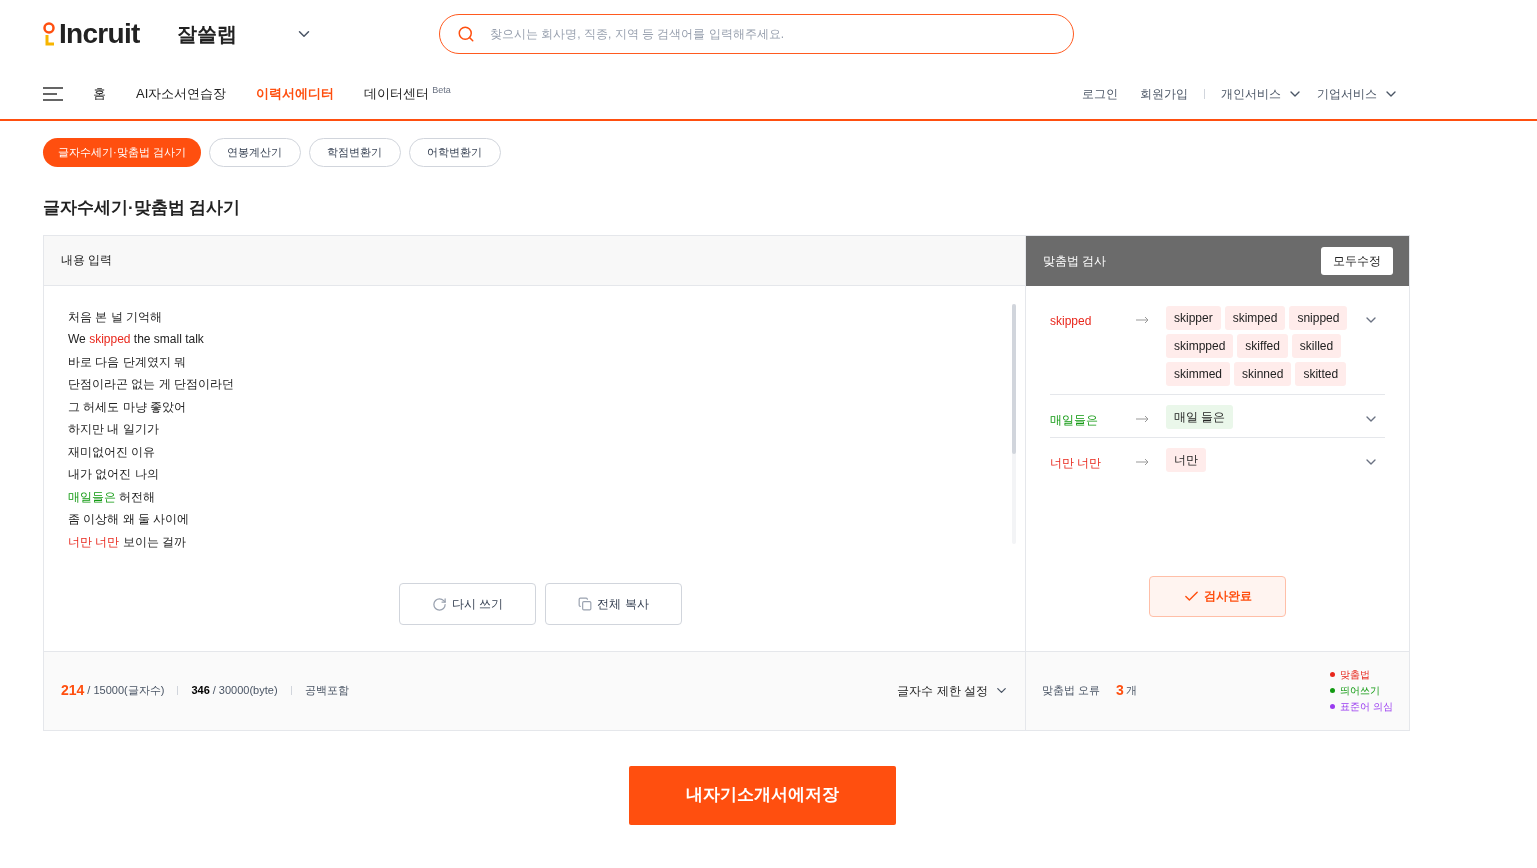 Image resolution: width=1537 pixels, height=868 pixels. Describe the element at coordinates (245, 691) in the screenshot. I see `byte-limit: / 30000(byte)` at that location.